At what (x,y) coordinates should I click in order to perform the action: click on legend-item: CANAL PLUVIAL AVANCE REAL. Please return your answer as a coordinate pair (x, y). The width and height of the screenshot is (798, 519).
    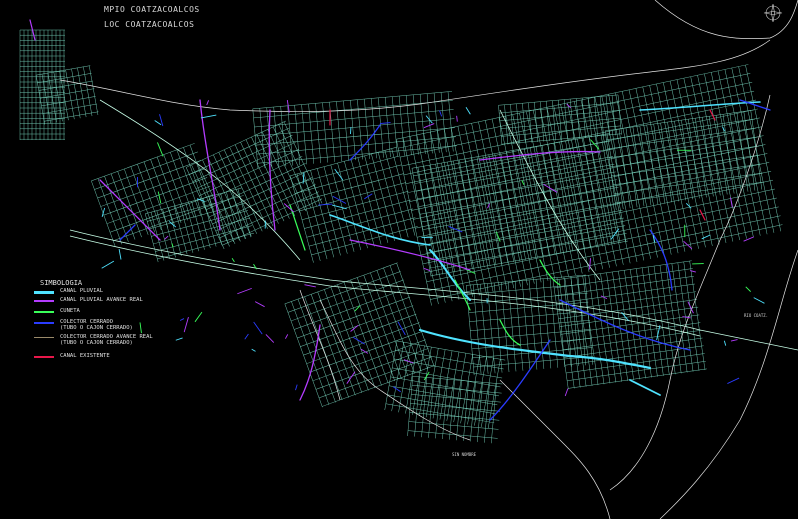
    Looking at the image, I should click on (134, 302).